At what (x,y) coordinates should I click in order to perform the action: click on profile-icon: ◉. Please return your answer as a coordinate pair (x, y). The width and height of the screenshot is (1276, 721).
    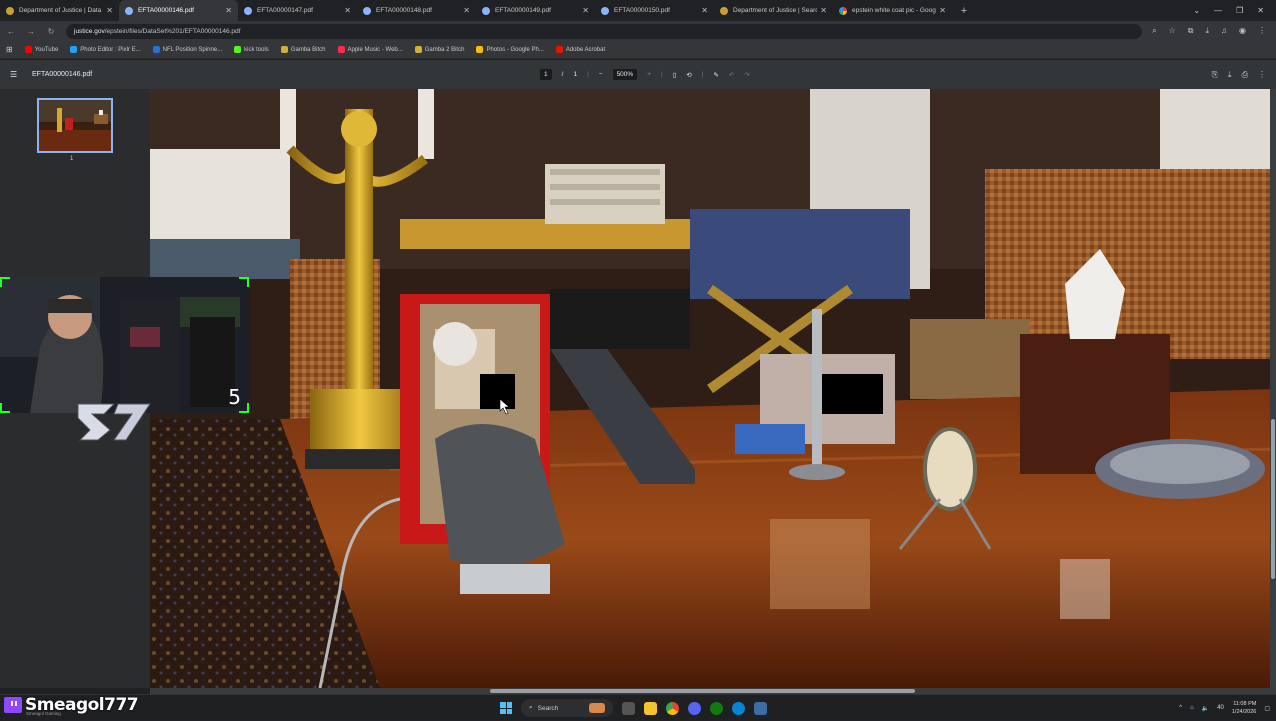
    Looking at the image, I should click on (1242, 31).